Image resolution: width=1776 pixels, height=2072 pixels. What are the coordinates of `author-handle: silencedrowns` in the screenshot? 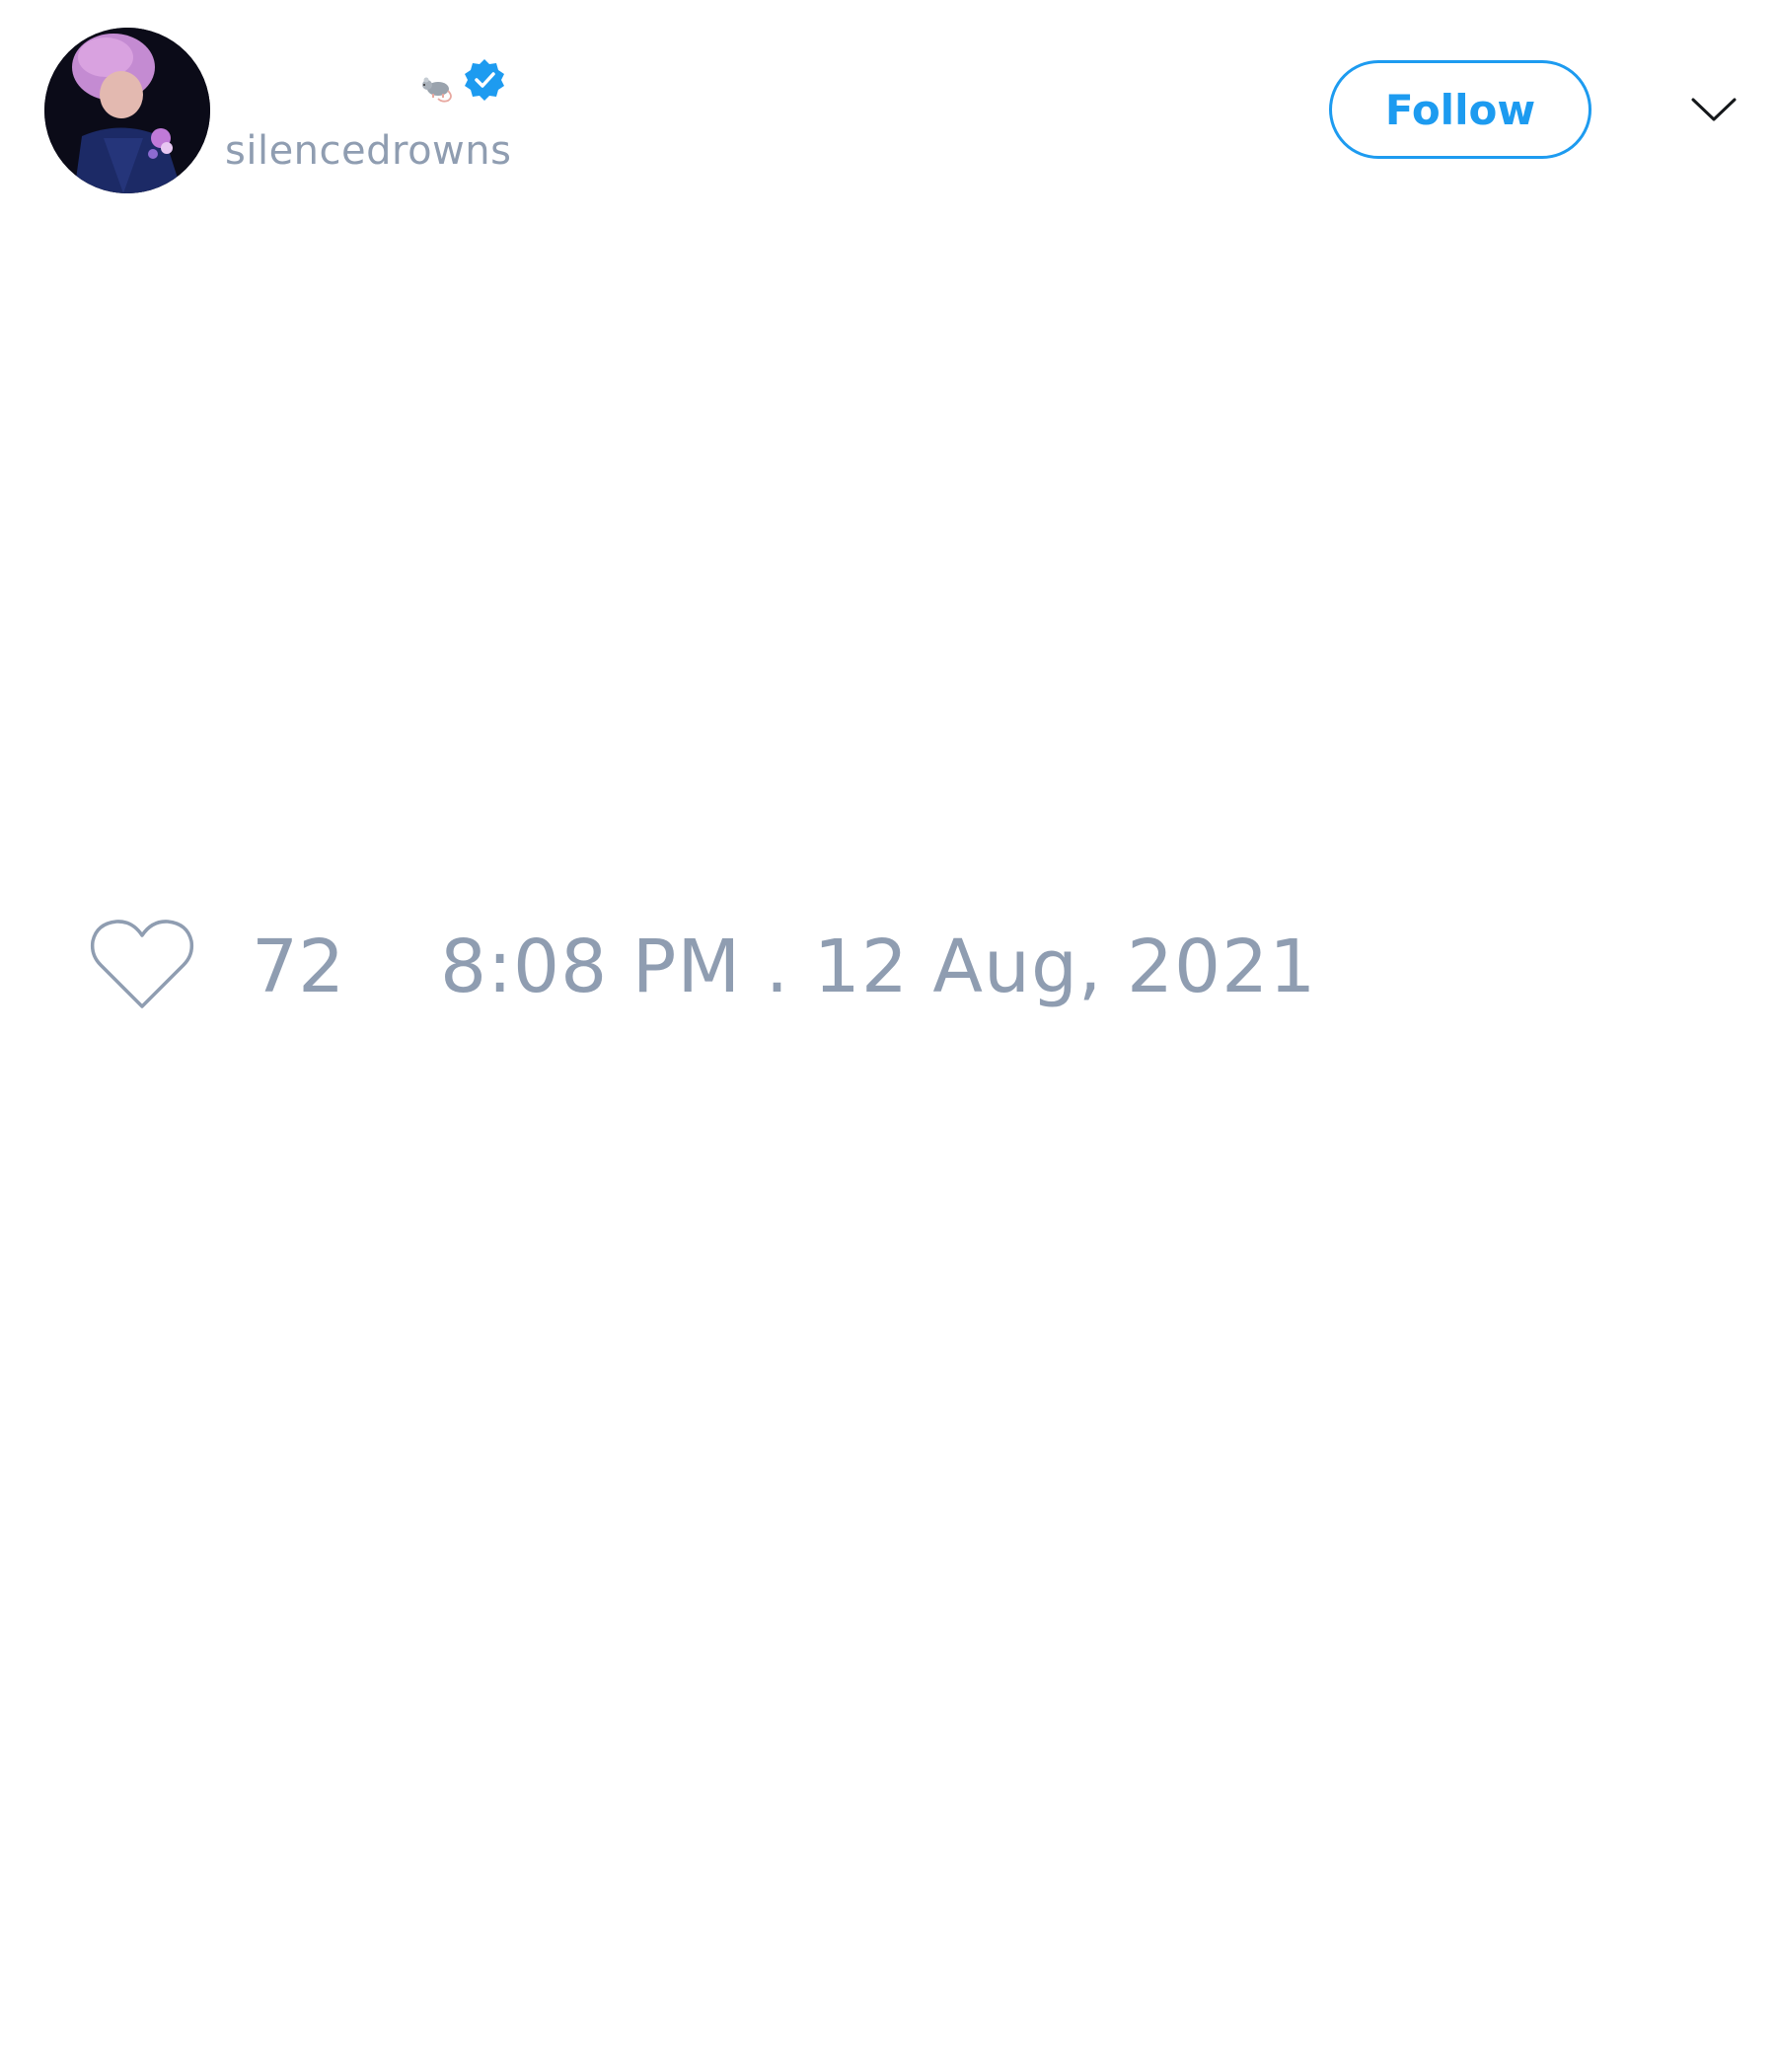 It's located at (368, 151).